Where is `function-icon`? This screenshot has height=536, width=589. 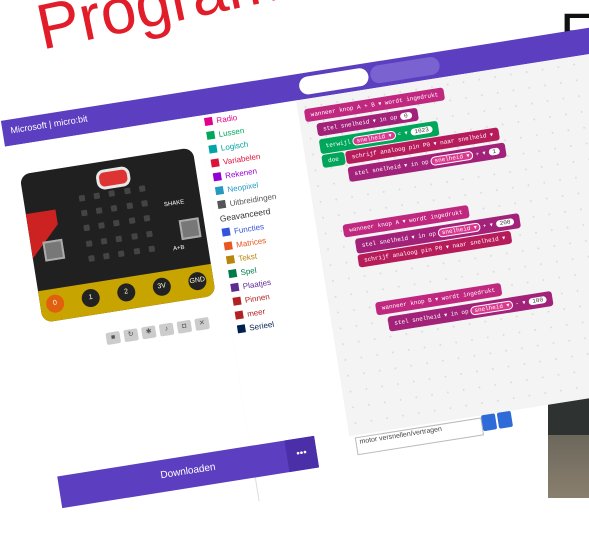 function-icon is located at coordinates (226, 232).